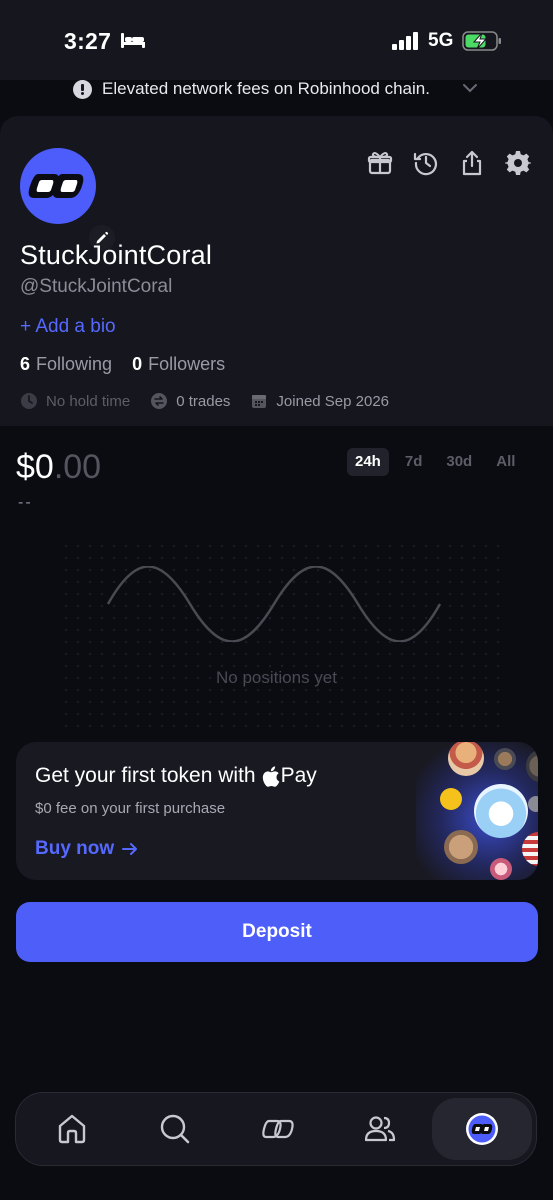 The image size is (553, 1200). Describe the element at coordinates (533, 804) in the screenshot. I see `token-icon-small` at that location.